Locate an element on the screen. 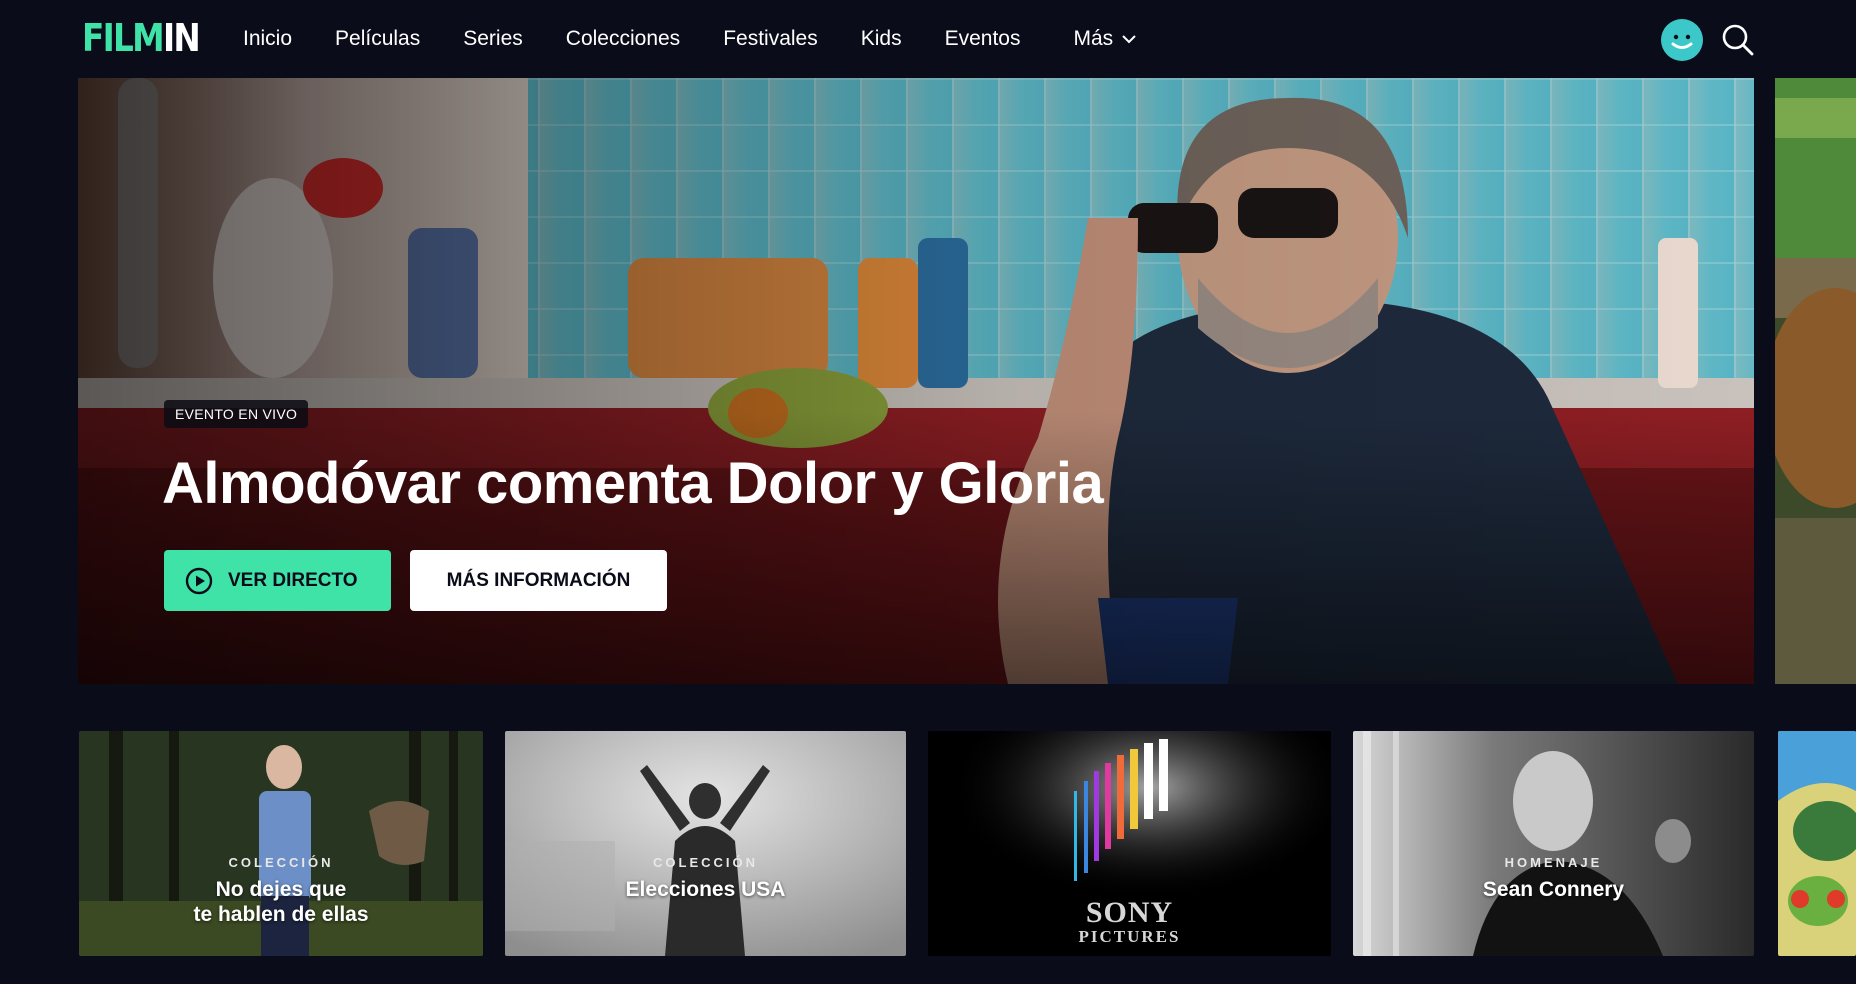 The width and height of the screenshot is (1856, 984). card-title-line: No dejes que is located at coordinates (281, 889).